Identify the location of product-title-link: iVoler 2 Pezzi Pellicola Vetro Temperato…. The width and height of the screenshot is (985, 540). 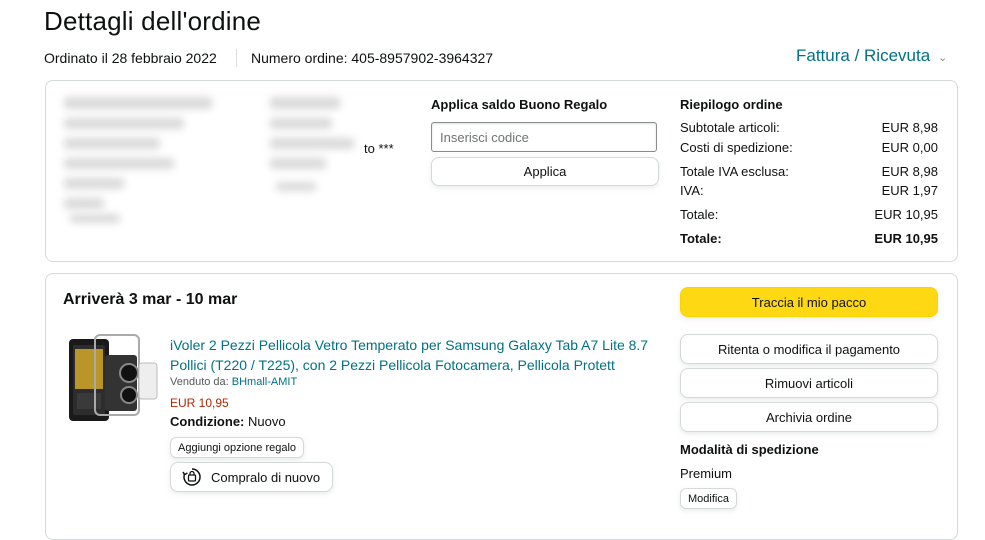
(415, 355).